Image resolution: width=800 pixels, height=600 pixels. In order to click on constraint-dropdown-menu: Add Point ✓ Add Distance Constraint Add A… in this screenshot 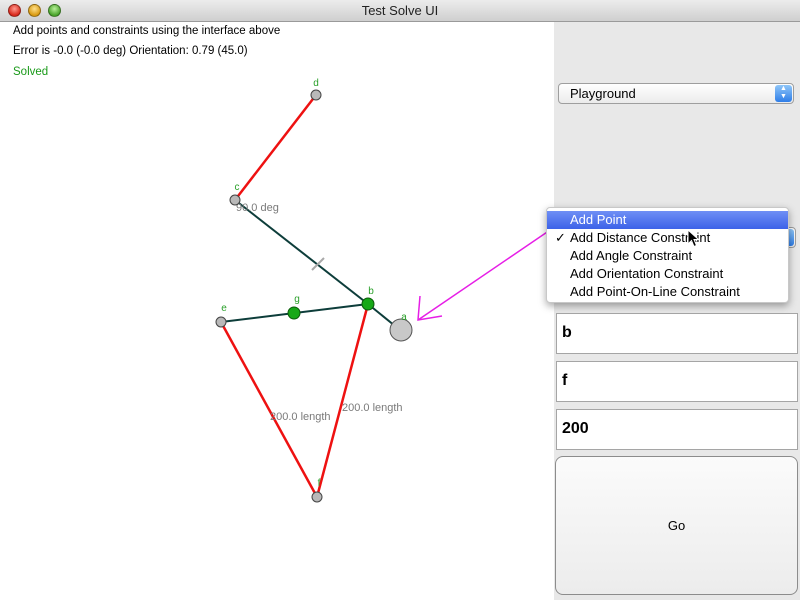, I will do `click(667, 255)`.